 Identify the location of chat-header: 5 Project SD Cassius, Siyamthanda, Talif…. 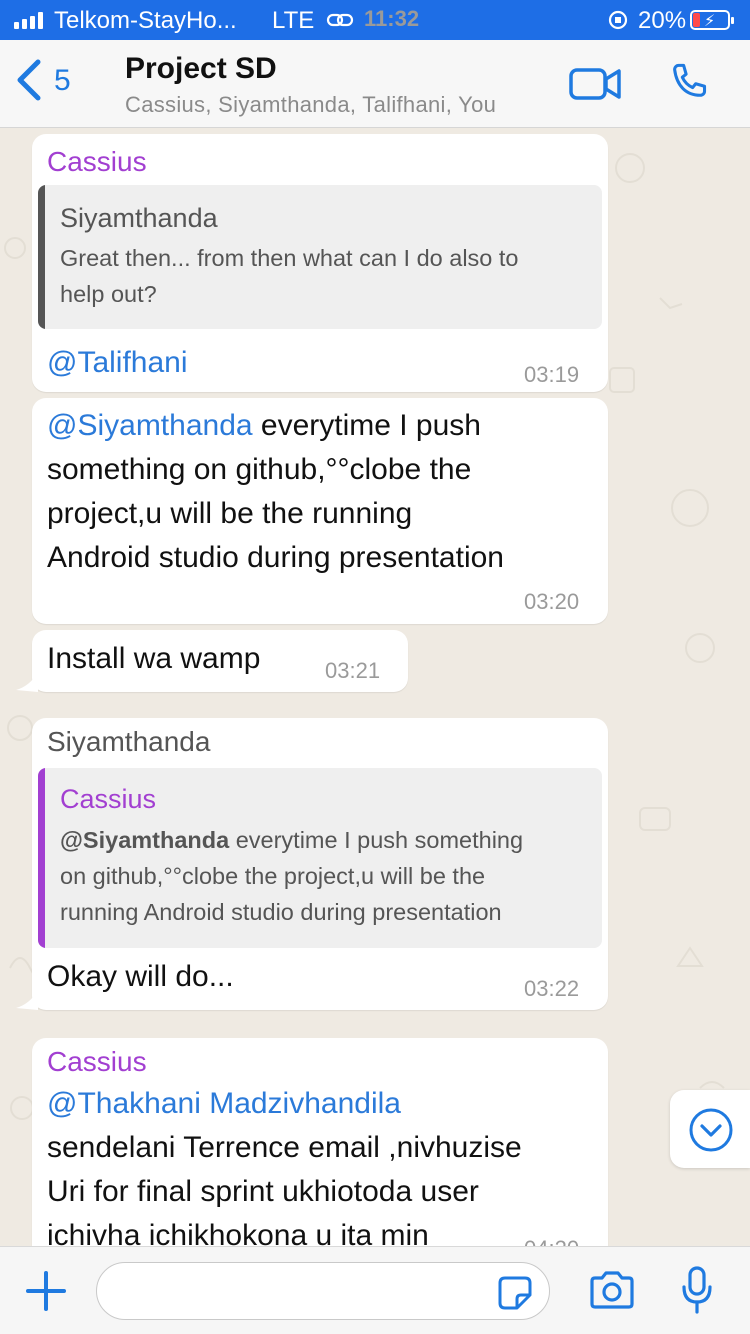
(375, 84).